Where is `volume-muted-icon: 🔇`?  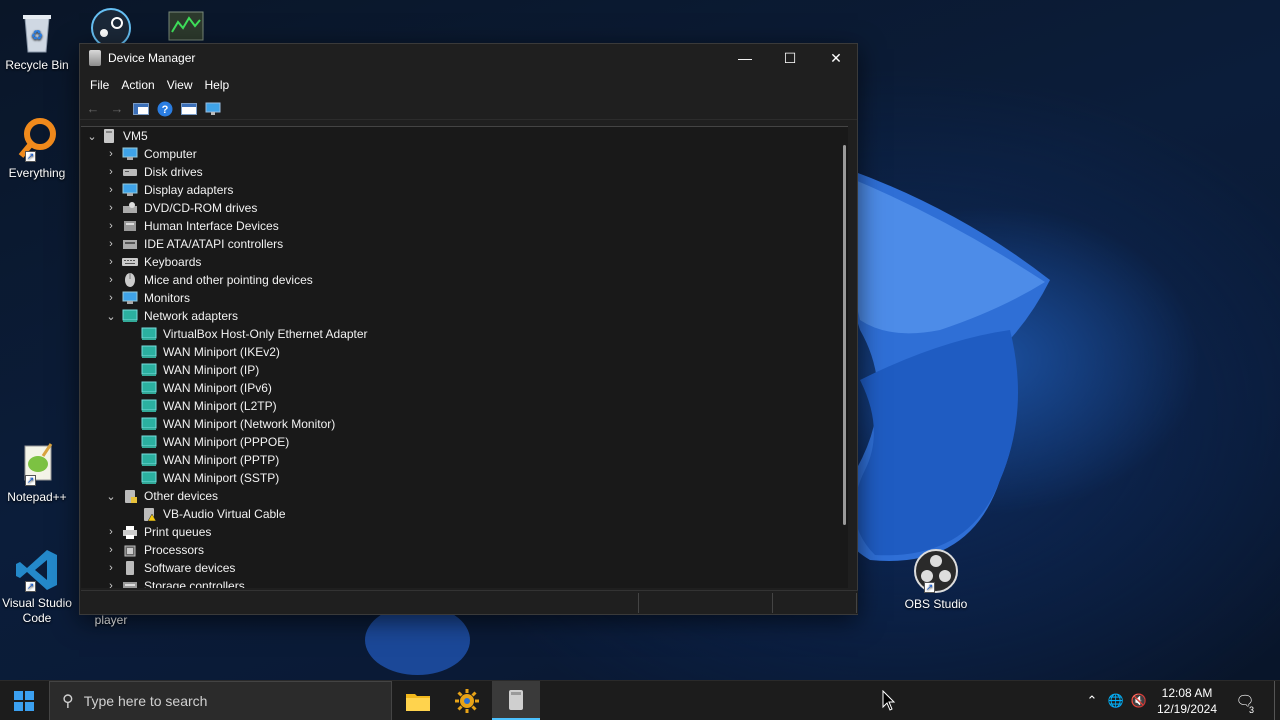
volume-muted-icon: 🔇 is located at coordinates (1139, 700).